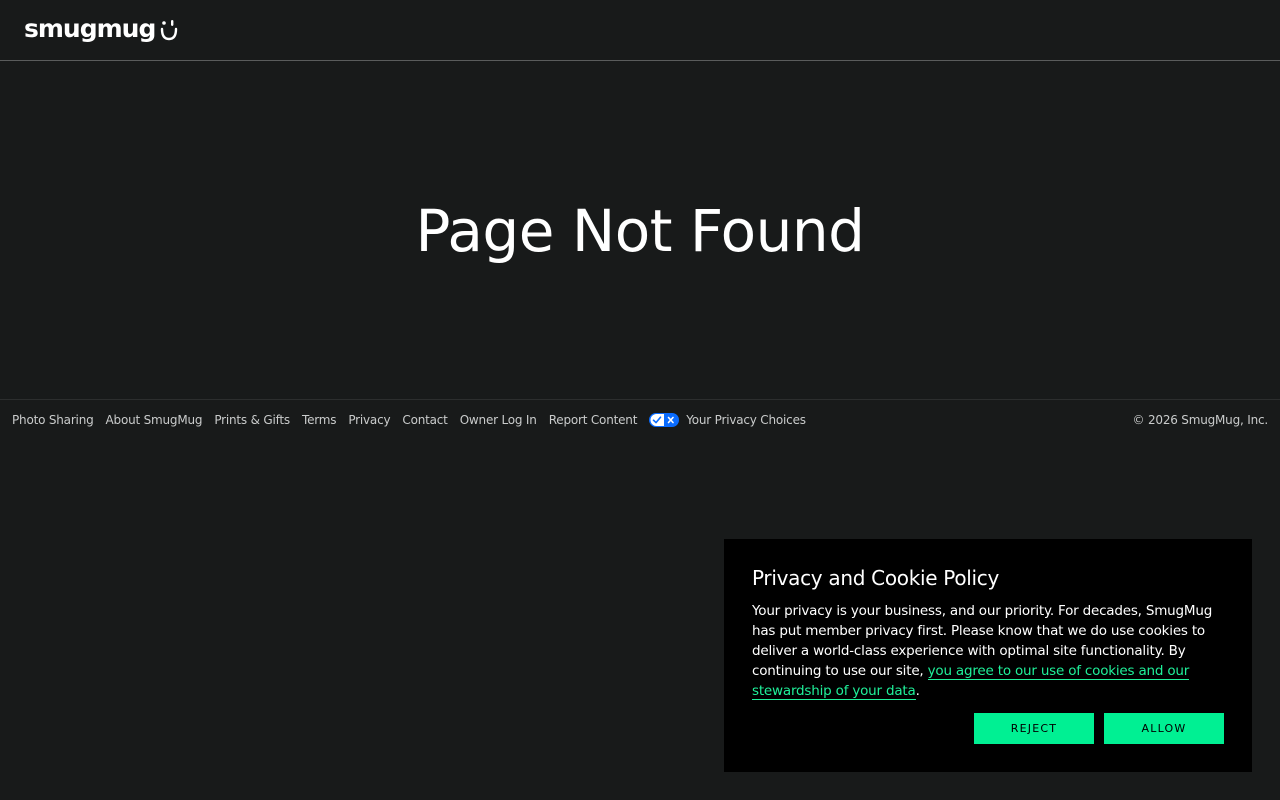 The width and height of the screenshot is (1280, 800). I want to click on privacy-choices-link: Your Privacy Choices, so click(727, 420).